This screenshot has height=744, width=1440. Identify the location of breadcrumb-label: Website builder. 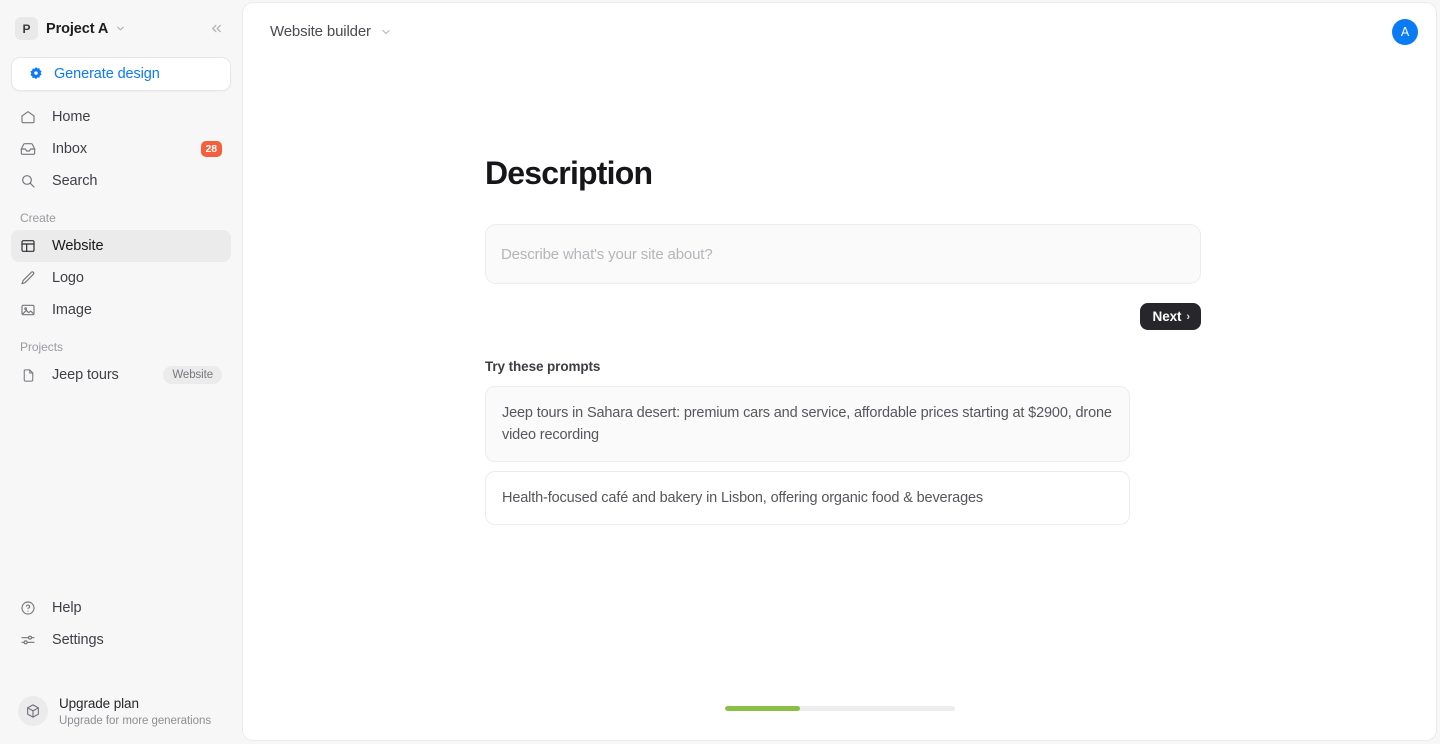
(320, 31).